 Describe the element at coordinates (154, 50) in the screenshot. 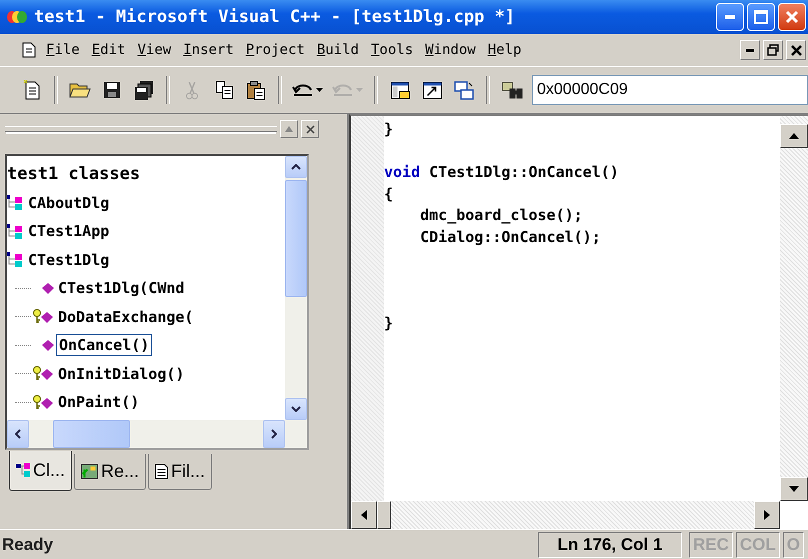

I see `menu-item: View` at that location.